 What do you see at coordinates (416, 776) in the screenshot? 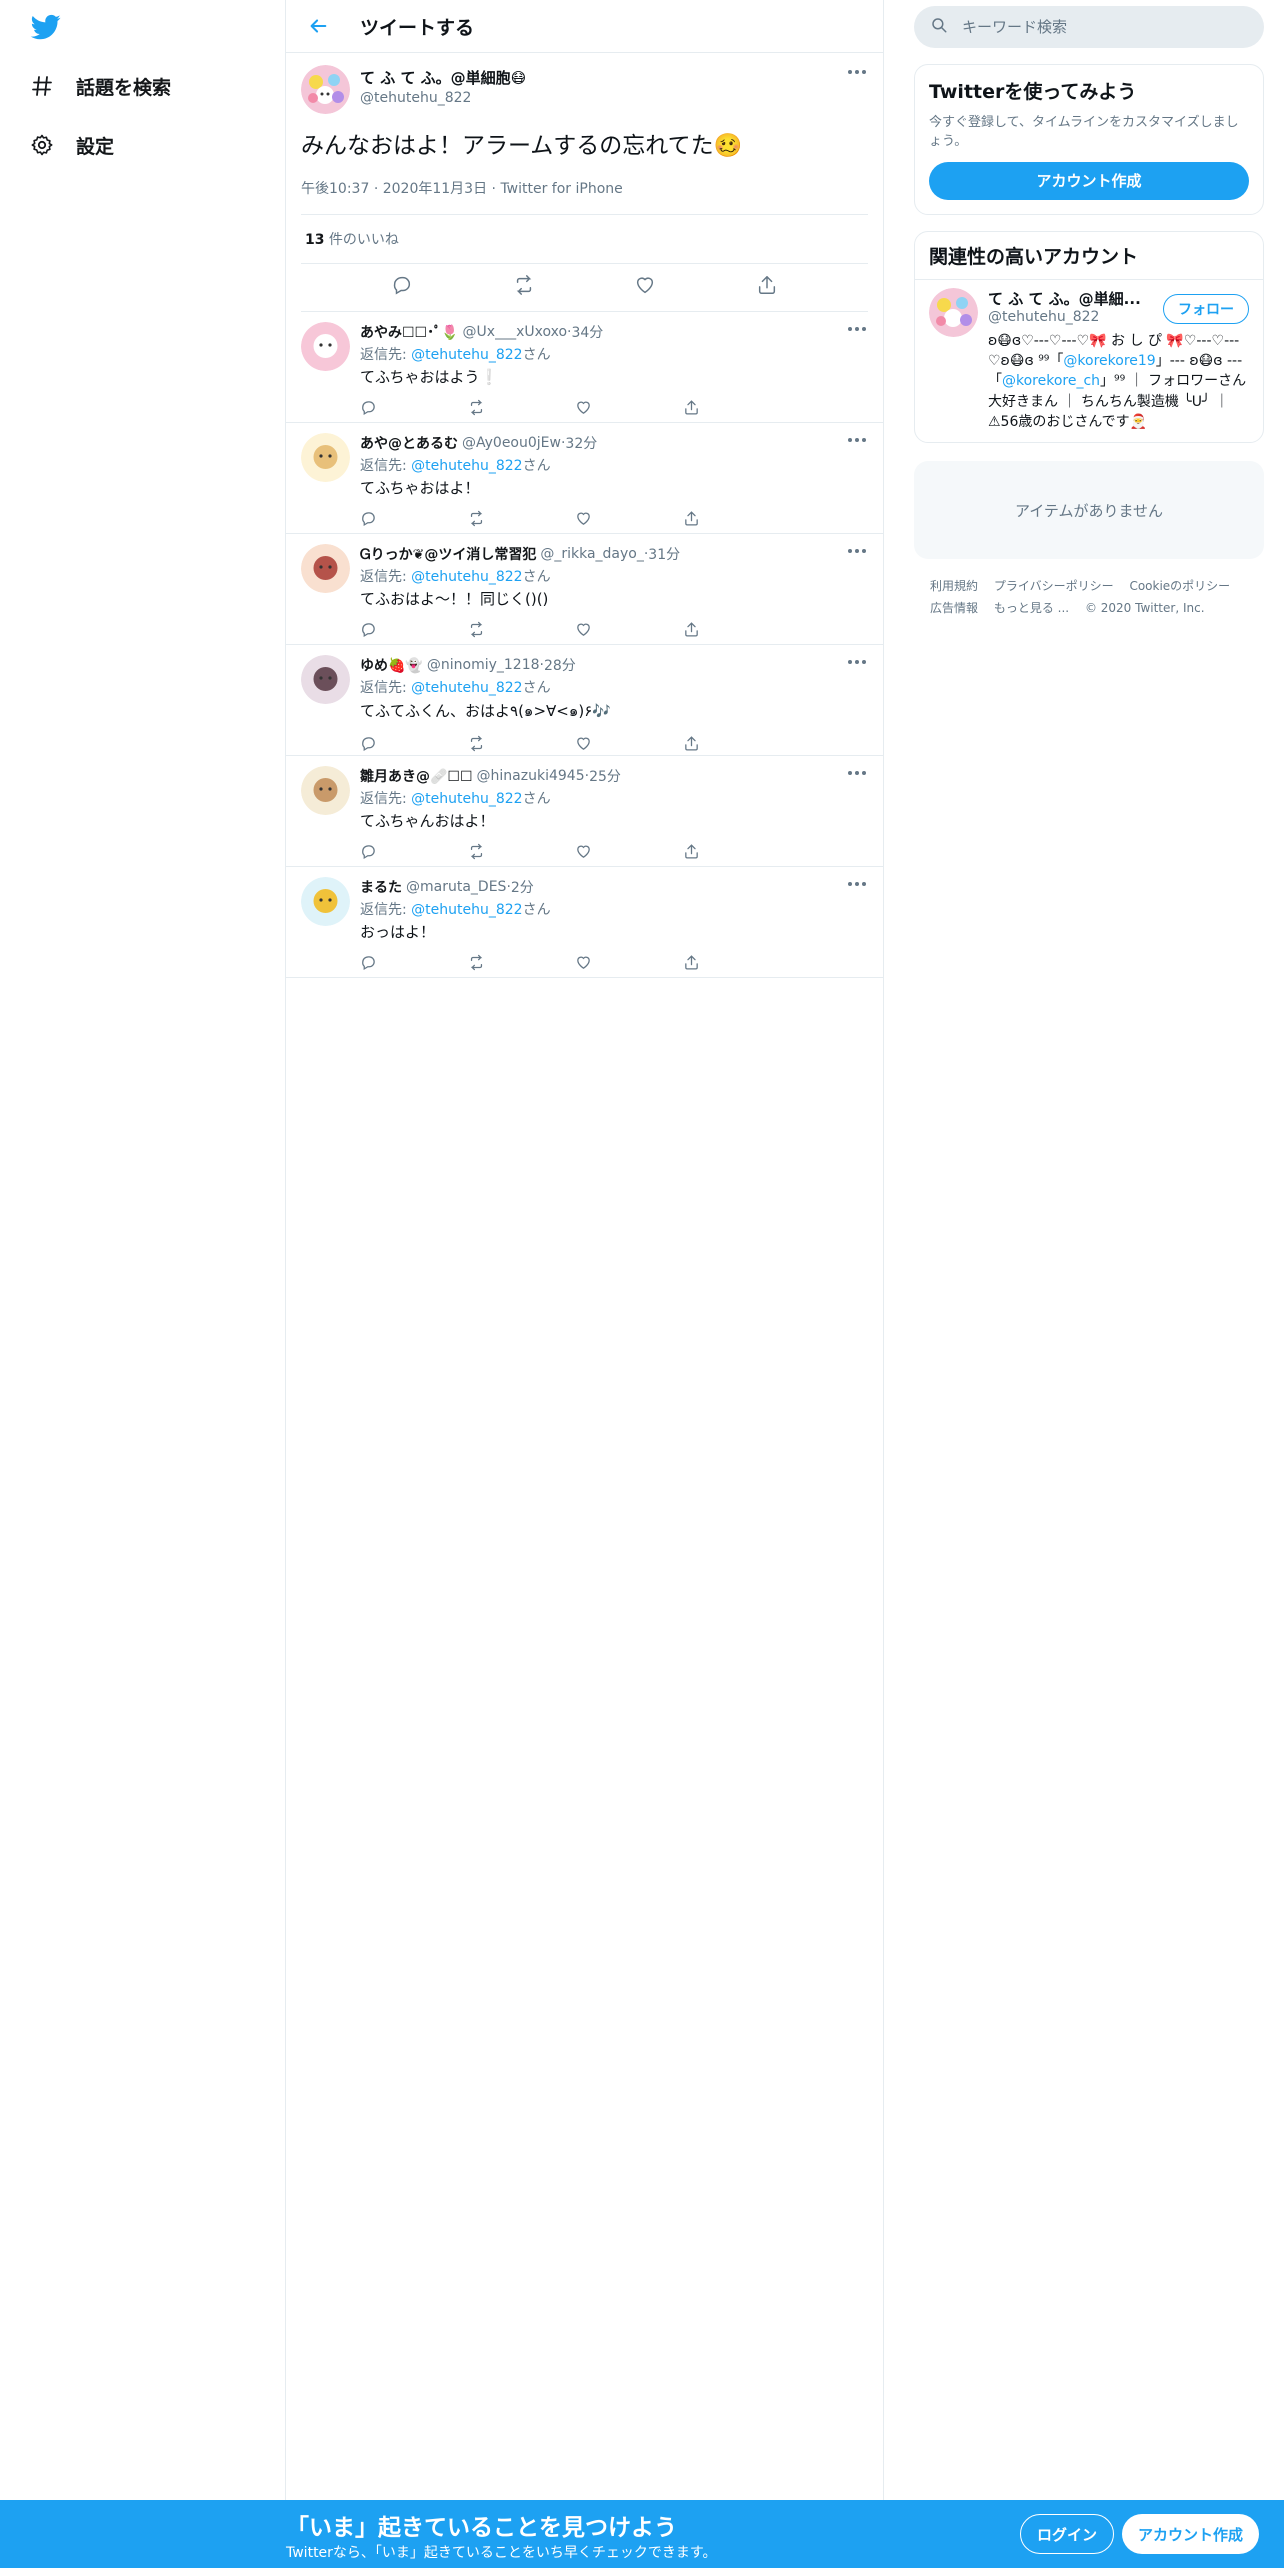
I see `reply-author-name: 雛月あき@🩹☐☐` at bounding box center [416, 776].